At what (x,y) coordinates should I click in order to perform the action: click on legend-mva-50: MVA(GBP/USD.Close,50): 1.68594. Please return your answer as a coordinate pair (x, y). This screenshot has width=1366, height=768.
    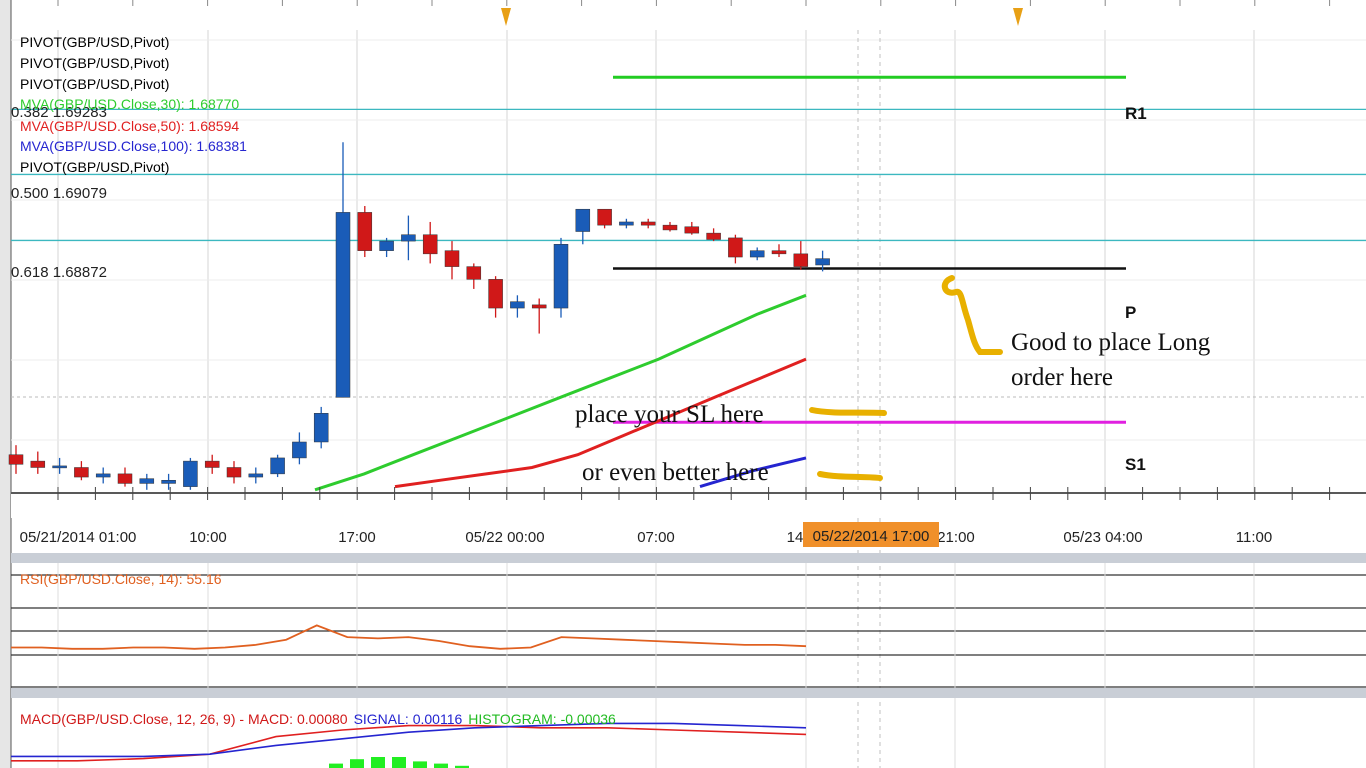
    Looking at the image, I should click on (129, 126).